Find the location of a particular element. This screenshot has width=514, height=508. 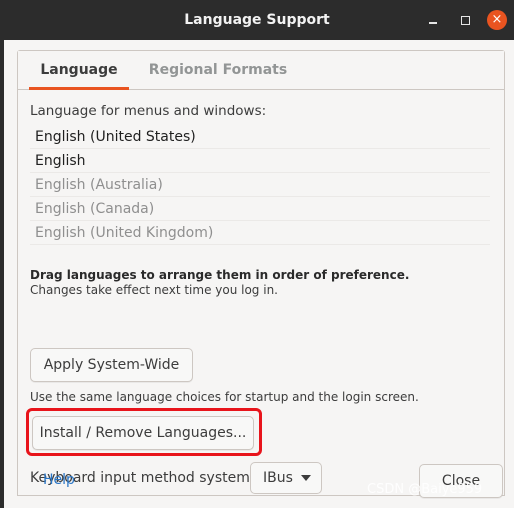

minimize-icon is located at coordinates (433, 23).